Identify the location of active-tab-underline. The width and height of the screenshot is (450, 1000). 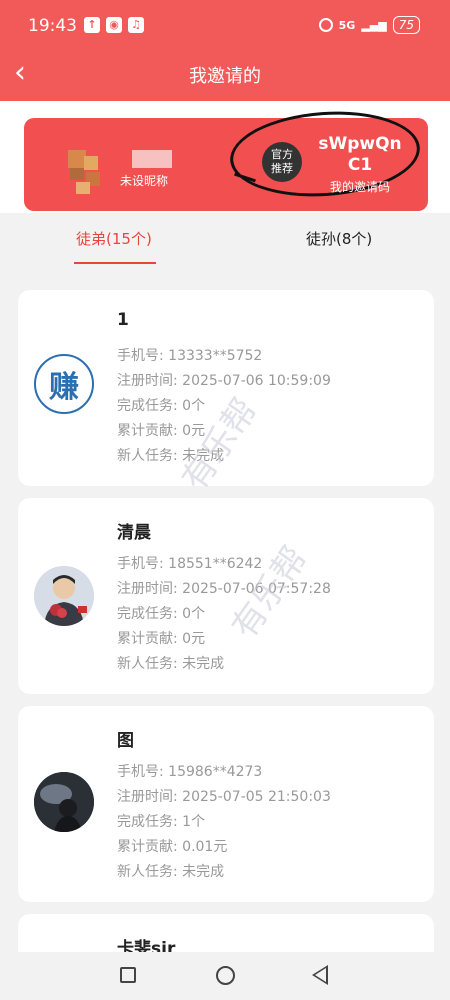
(115, 263).